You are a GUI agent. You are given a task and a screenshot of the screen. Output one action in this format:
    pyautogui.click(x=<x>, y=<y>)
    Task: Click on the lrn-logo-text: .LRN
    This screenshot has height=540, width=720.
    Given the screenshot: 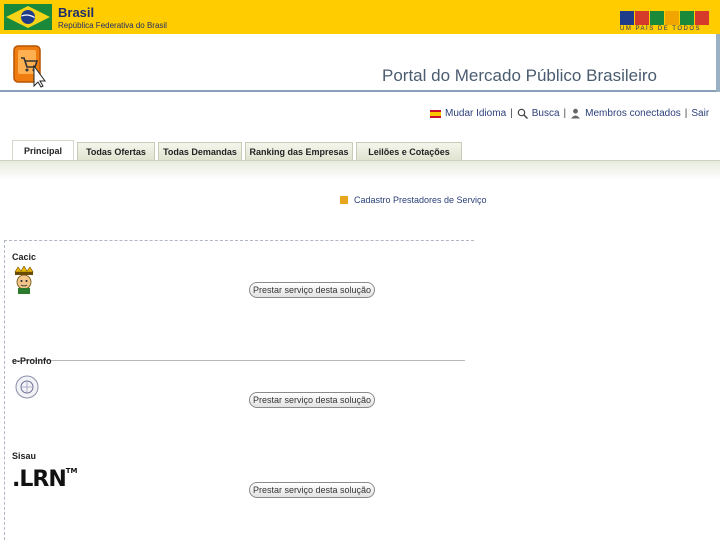 What is the action you would take?
    pyautogui.click(x=39, y=479)
    